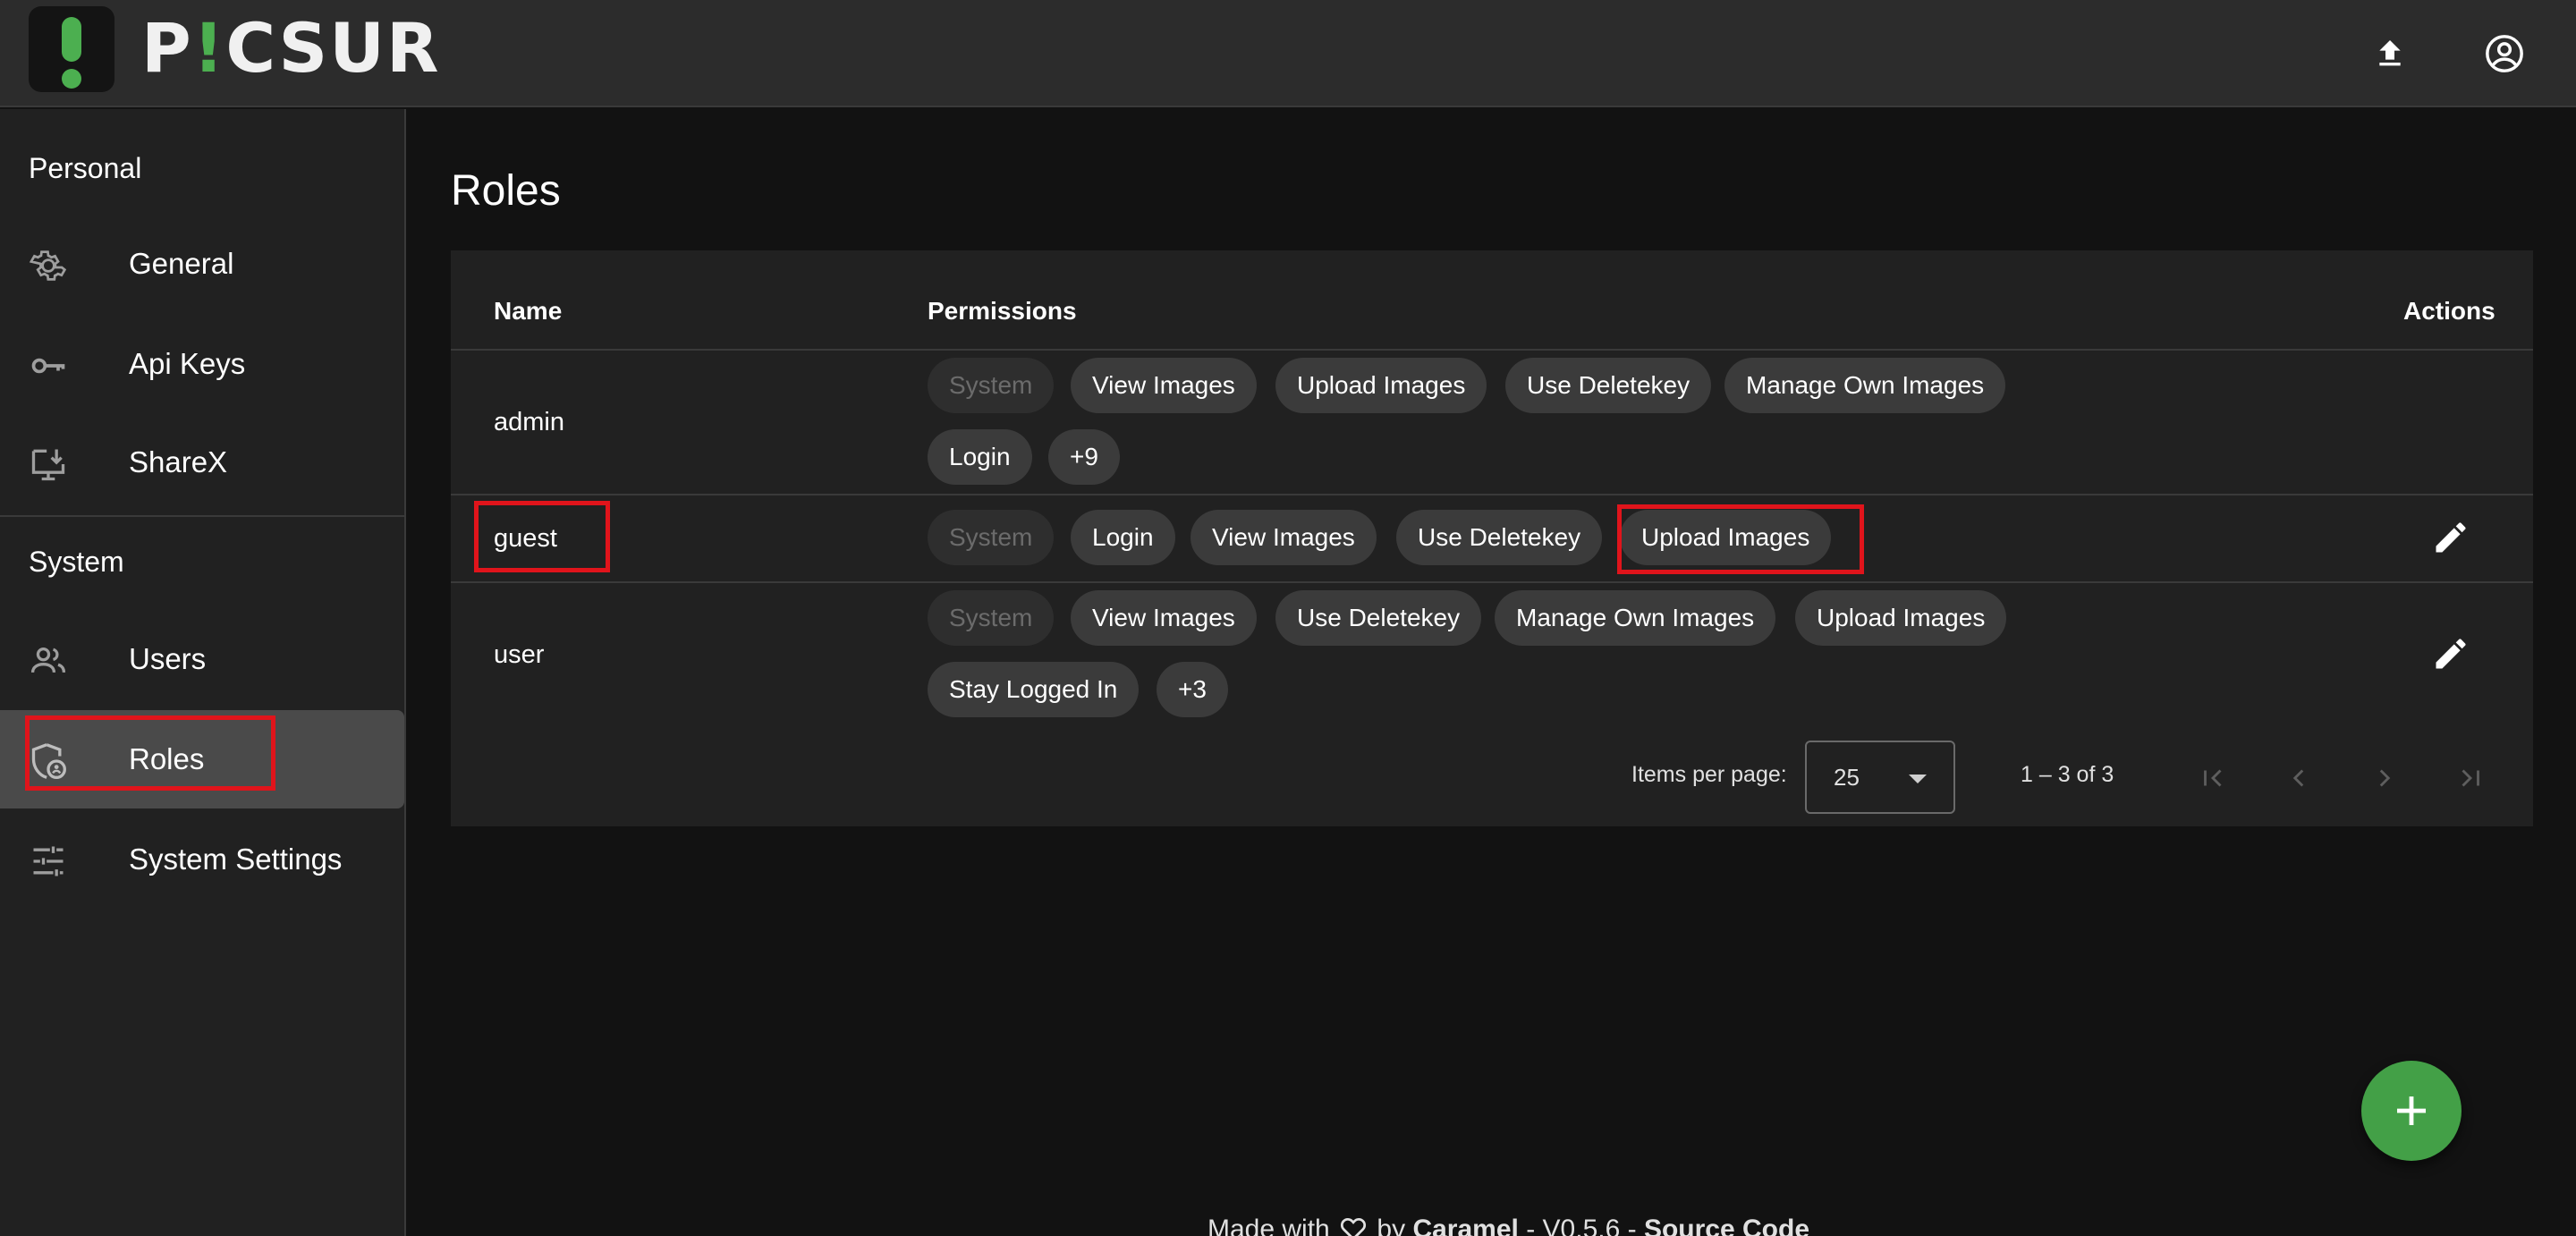 This screenshot has width=2576, height=1236. Describe the element at coordinates (1709, 775) in the screenshot. I see `items-per-page-label: Items per page:` at that location.